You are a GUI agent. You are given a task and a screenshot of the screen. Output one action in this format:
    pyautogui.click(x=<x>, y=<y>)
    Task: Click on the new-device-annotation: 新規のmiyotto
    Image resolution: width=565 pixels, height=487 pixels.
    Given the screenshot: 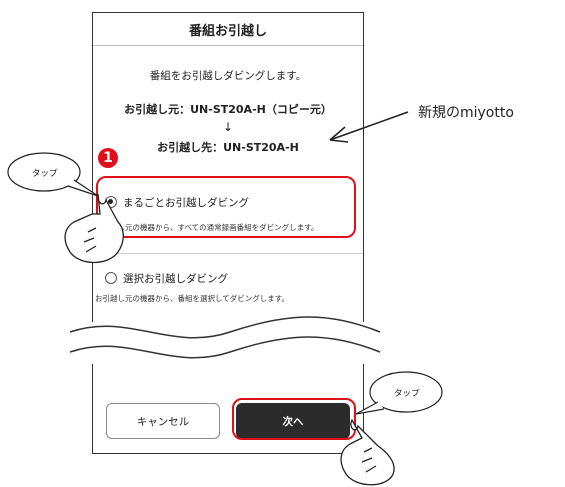 What is the action you would take?
    pyautogui.click(x=466, y=113)
    